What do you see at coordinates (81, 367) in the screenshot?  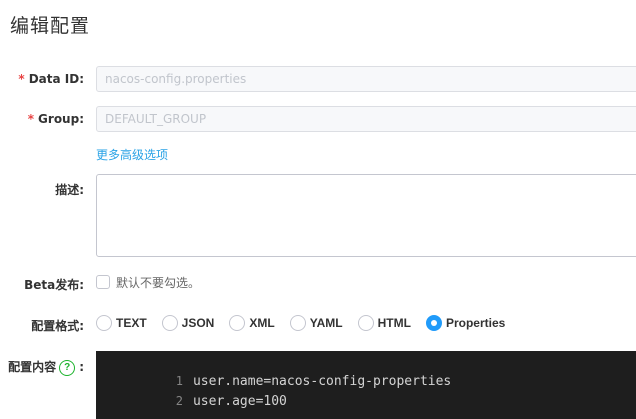 I see `content-label-colon: :` at bounding box center [81, 367].